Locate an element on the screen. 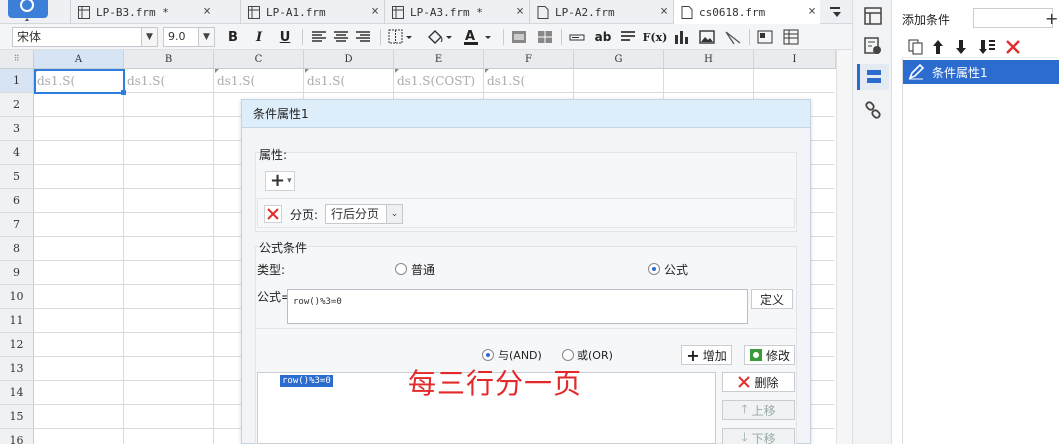  cell-b1: ds1.S( is located at coordinates (169, 81).